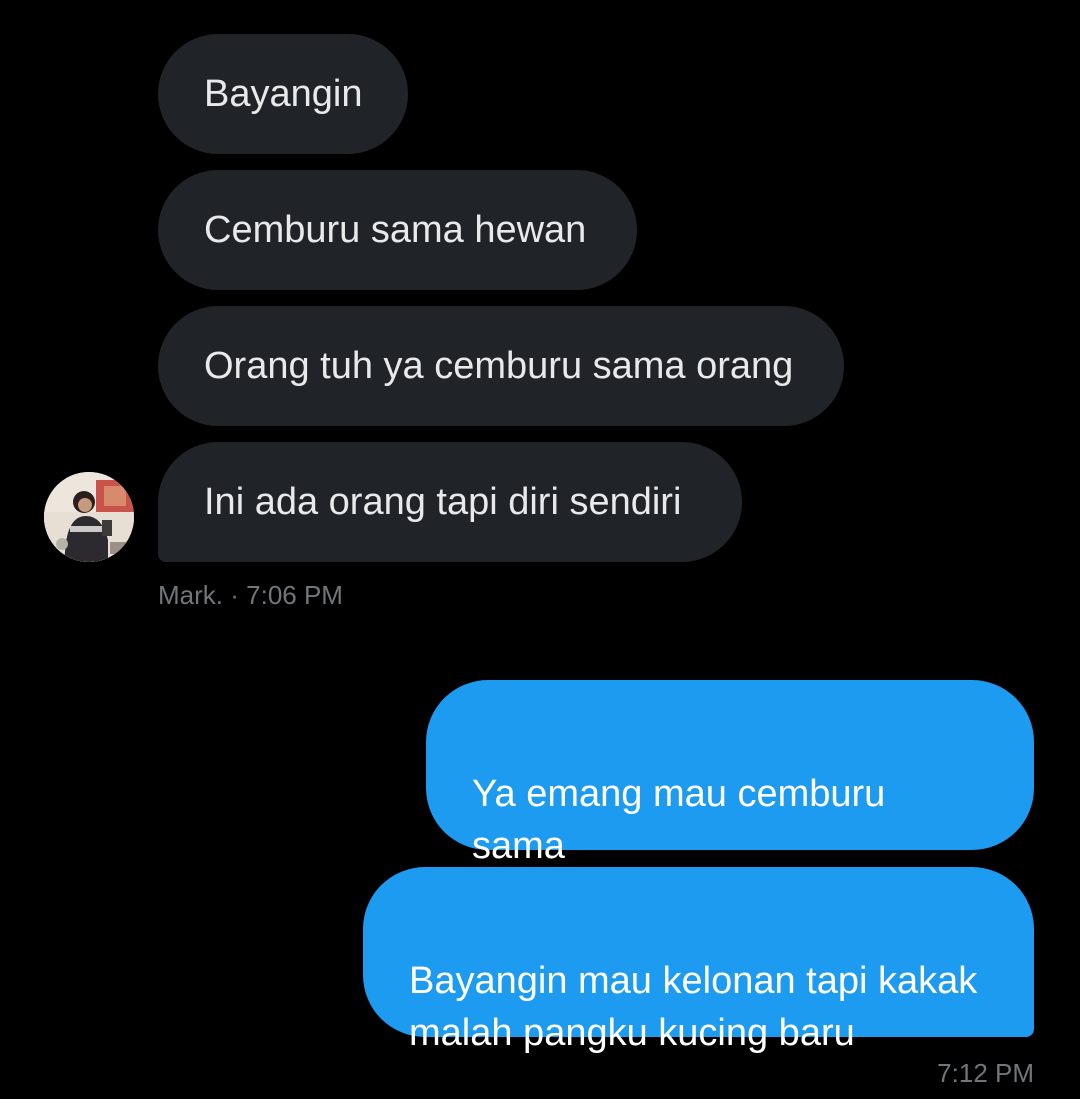 The image size is (1080, 1099). I want to click on message-text: Cemburu sama hewan, so click(395, 230).